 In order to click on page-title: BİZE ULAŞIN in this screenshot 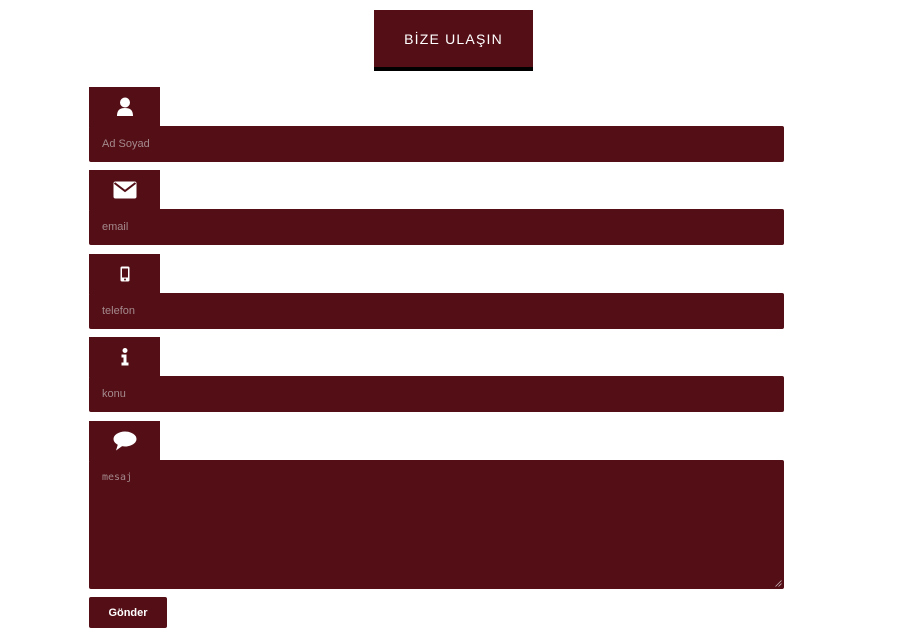, I will do `click(453, 40)`.